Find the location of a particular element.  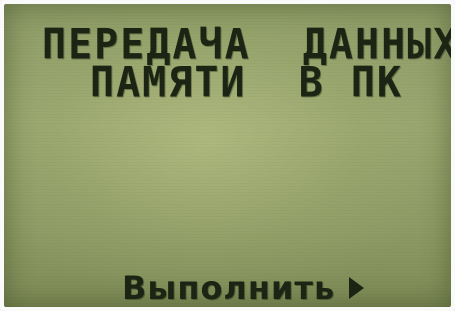

execute-softkey-label: Выполнить is located at coordinates (229, 288).